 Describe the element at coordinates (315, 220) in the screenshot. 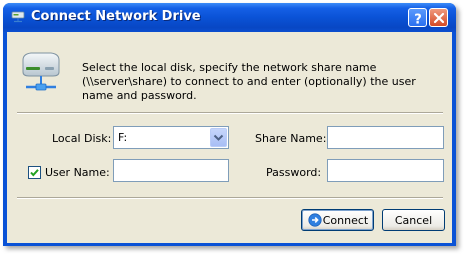

I see `arrow-right-circle-icon` at that location.